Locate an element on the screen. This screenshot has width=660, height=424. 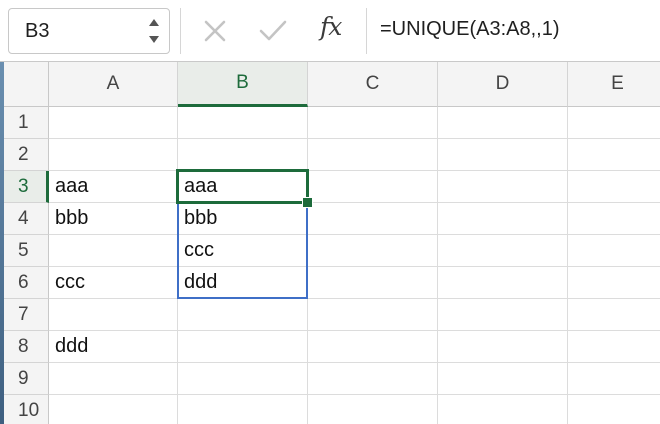
cell-b8 is located at coordinates (243, 347).